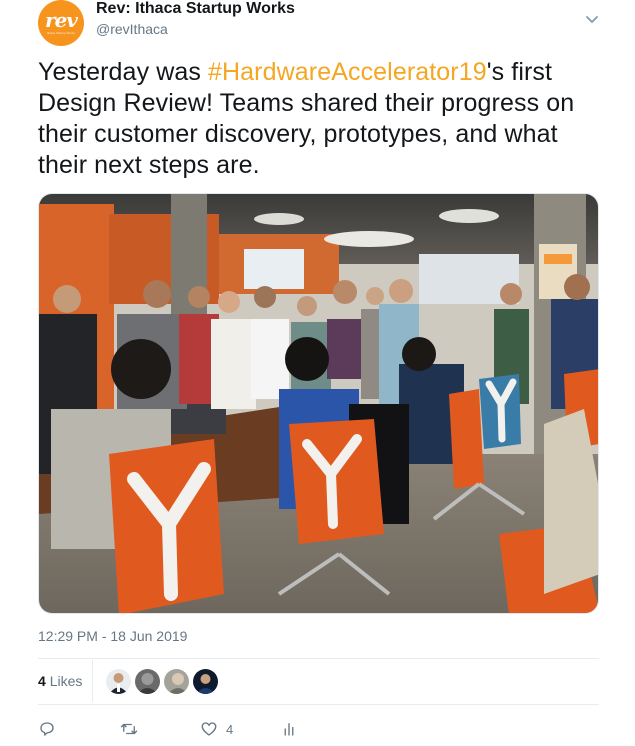  I want to click on likes-stat: 4 Likes, so click(60, 681).